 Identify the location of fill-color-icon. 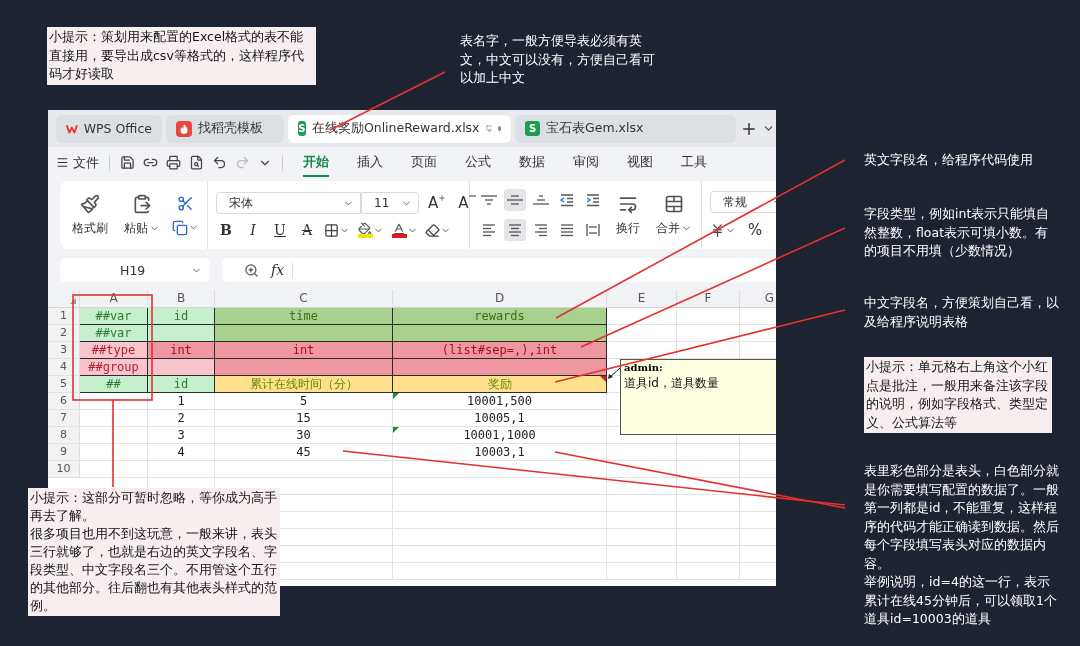
(365, 230).